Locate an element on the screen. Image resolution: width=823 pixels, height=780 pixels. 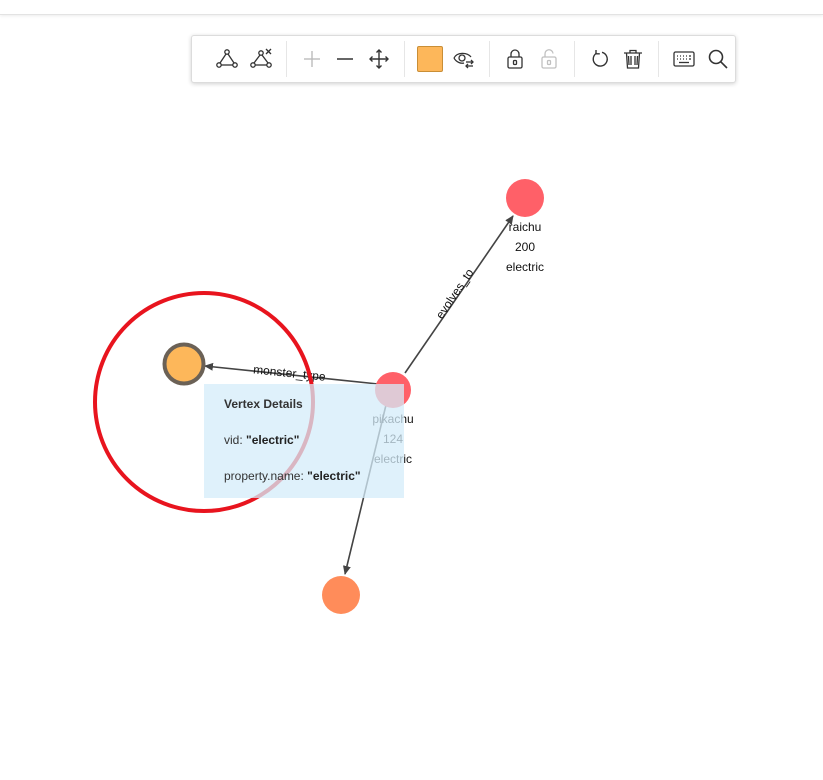
node-raichu-value: 200 is located at coordinates (525, 247).